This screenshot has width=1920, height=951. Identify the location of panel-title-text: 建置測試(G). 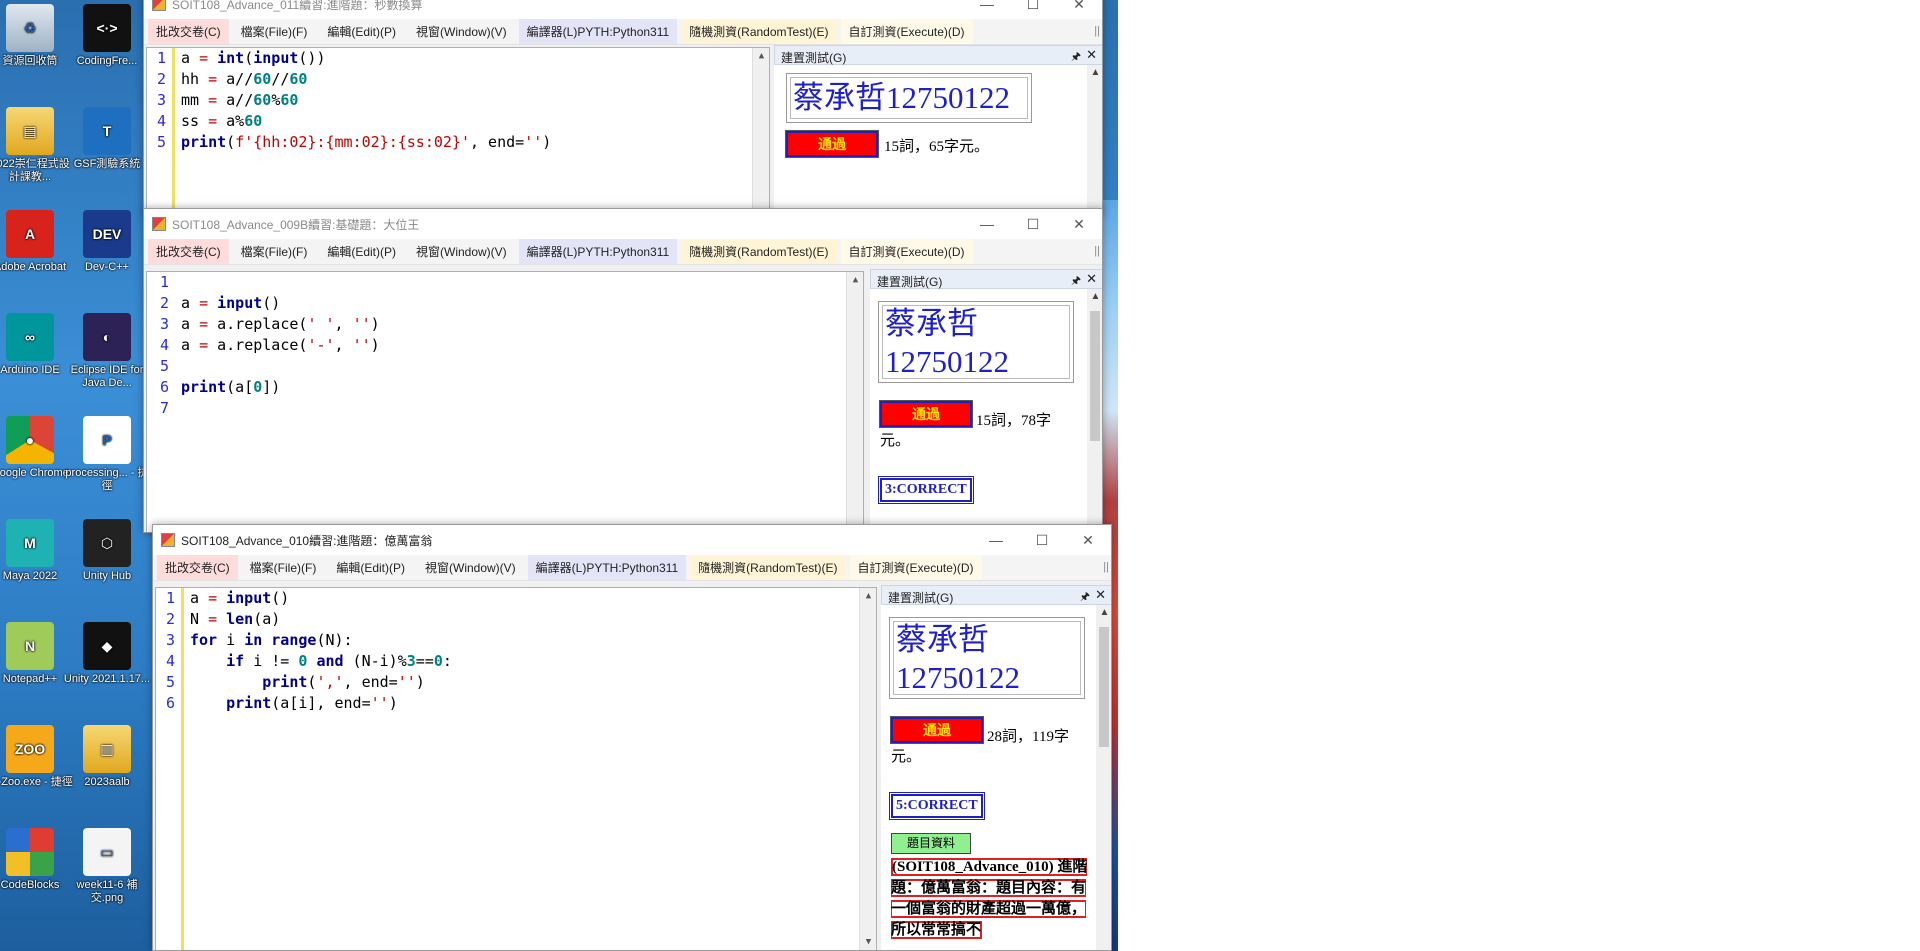
(921, 598).